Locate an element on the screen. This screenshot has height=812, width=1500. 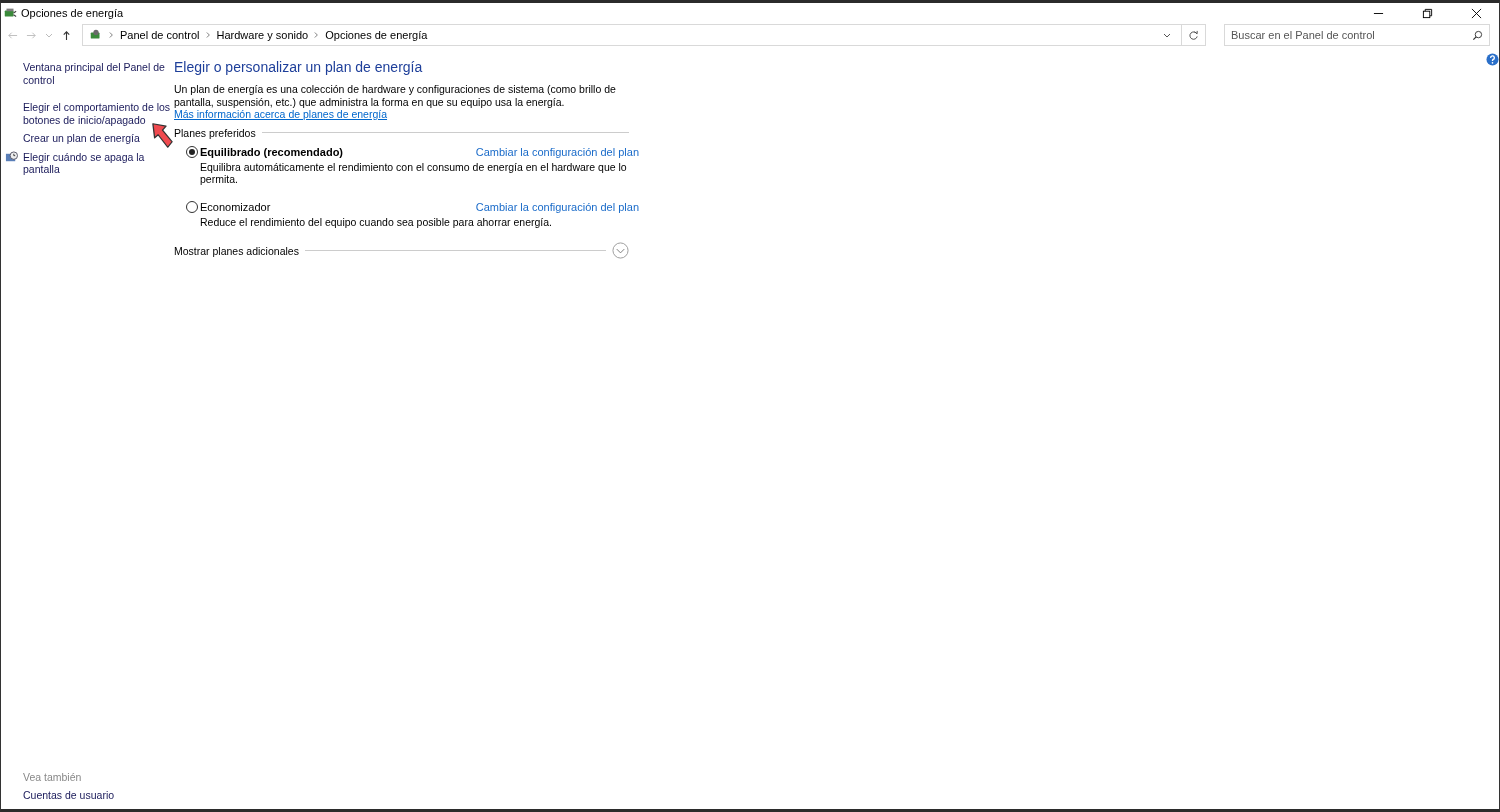
control-panel-icon is located at coordinates (96, 35).